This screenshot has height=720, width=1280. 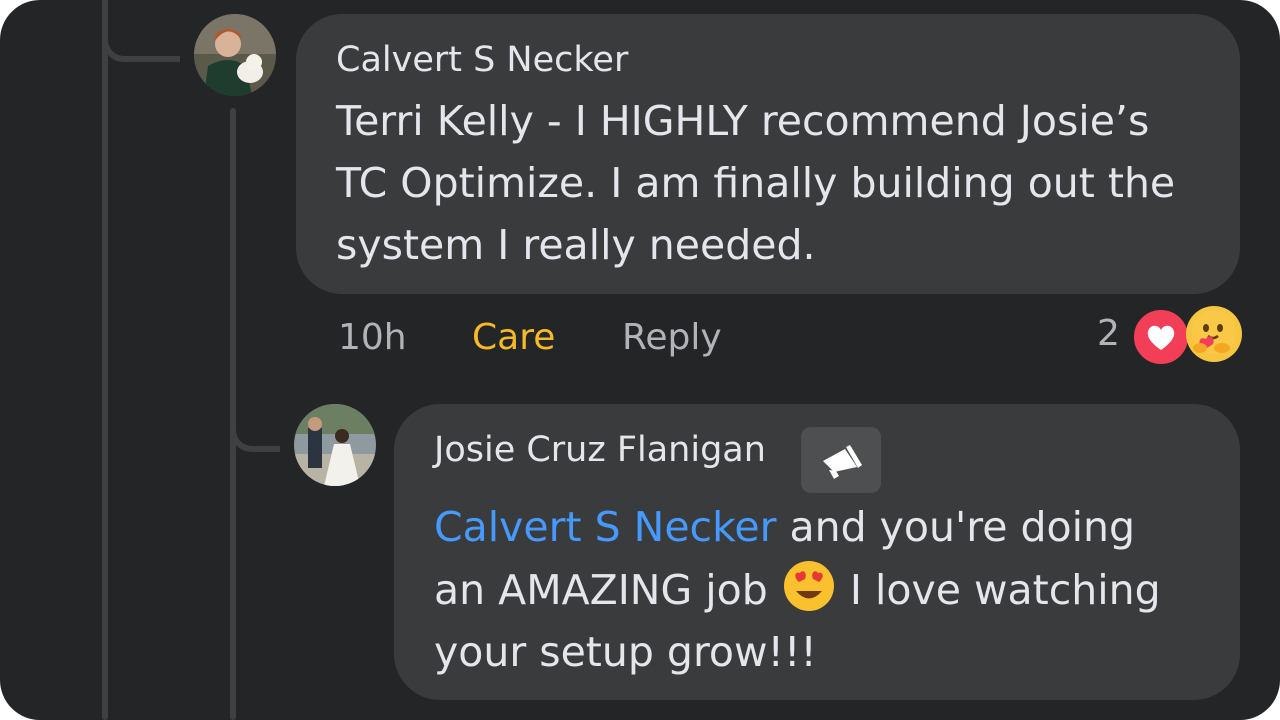 What do you see at coordinates (956, 527) in the screenshot?
I see `comment-text-segment: and you're doing` at bounding box center [956, 527].